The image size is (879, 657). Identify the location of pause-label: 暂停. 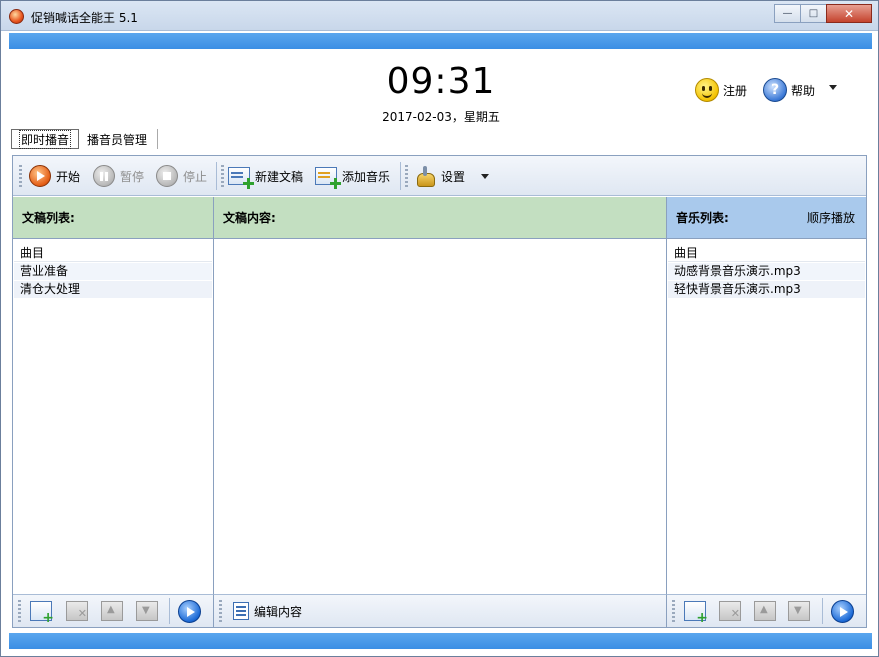
(132, 176).